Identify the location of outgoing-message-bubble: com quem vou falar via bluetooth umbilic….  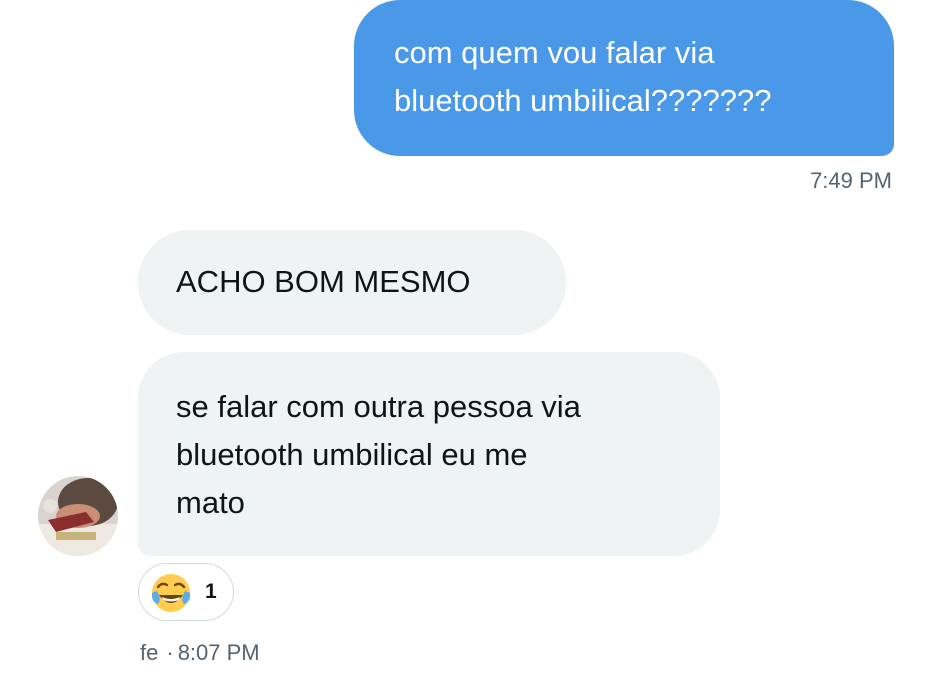
(624, 78).